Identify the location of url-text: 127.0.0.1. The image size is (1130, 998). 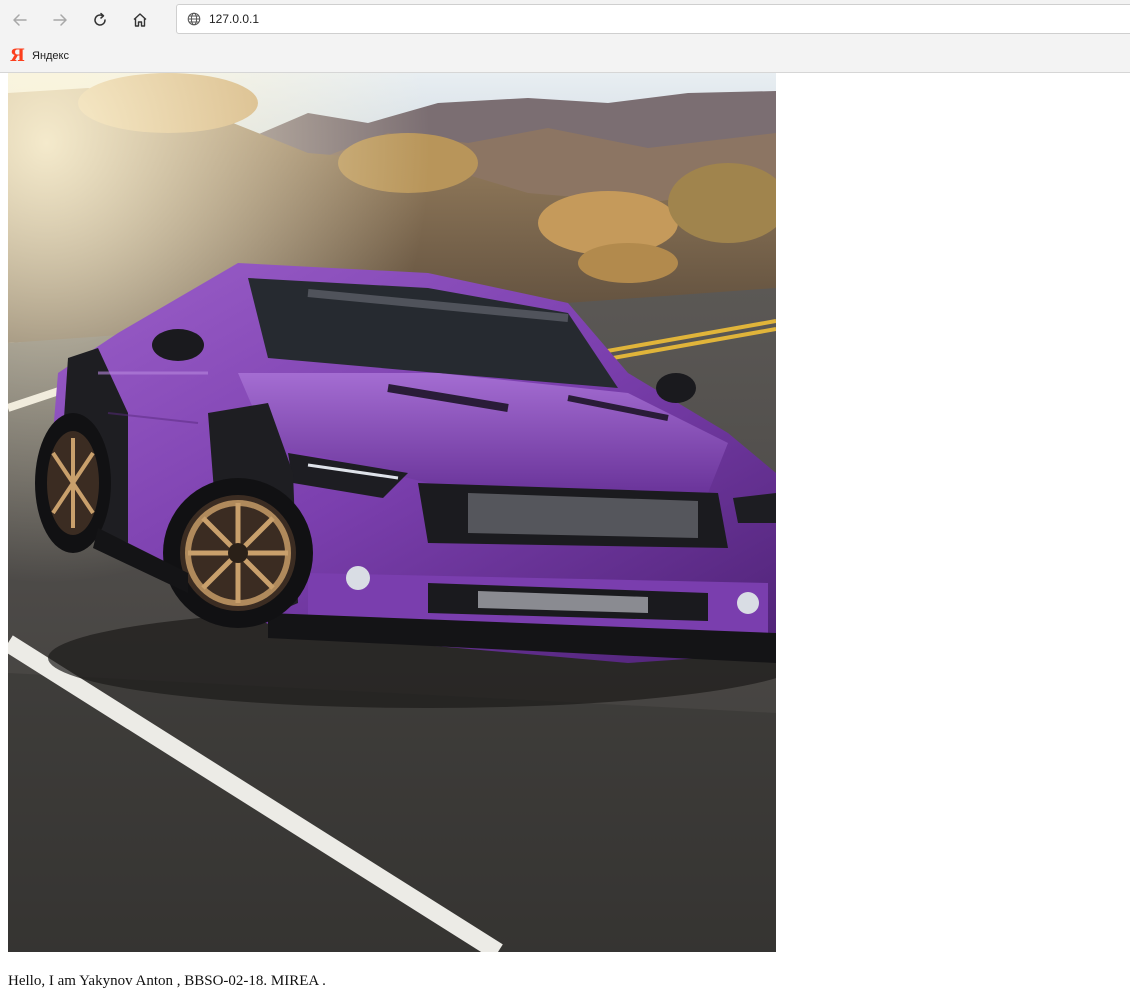
(234, 19).